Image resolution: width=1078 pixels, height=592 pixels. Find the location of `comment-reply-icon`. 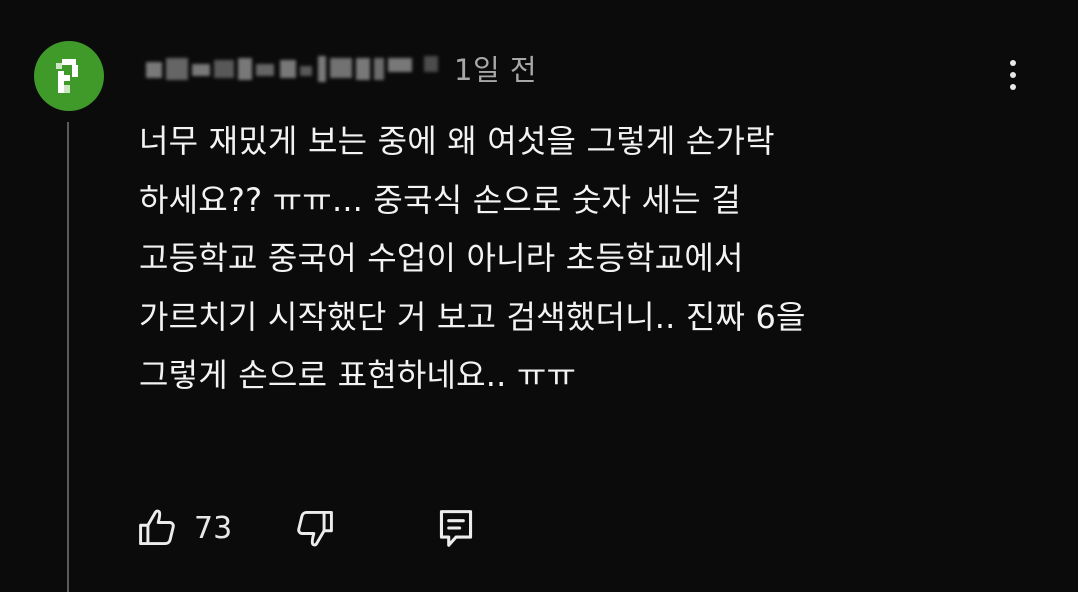

comment-reply-icon is located at coordinates (456, 528).